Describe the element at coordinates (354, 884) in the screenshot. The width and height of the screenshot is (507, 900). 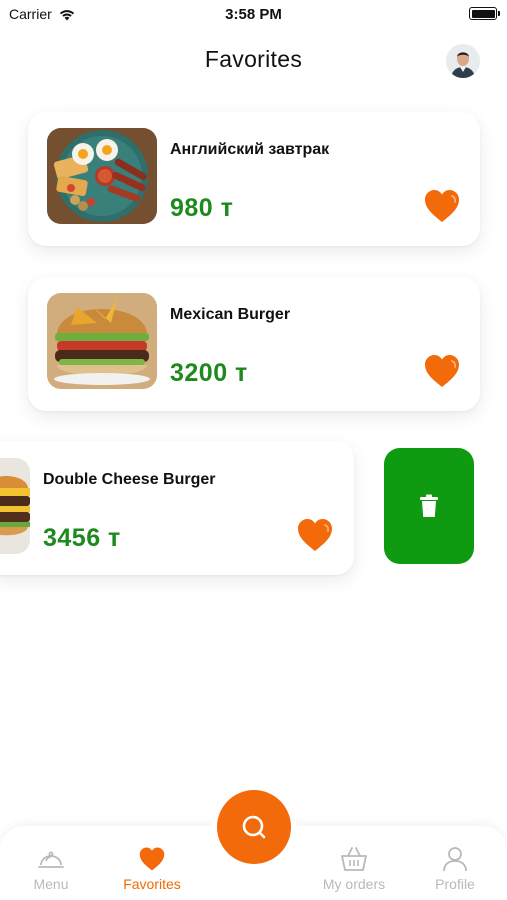
I see `tab-label: My orders` at that location.